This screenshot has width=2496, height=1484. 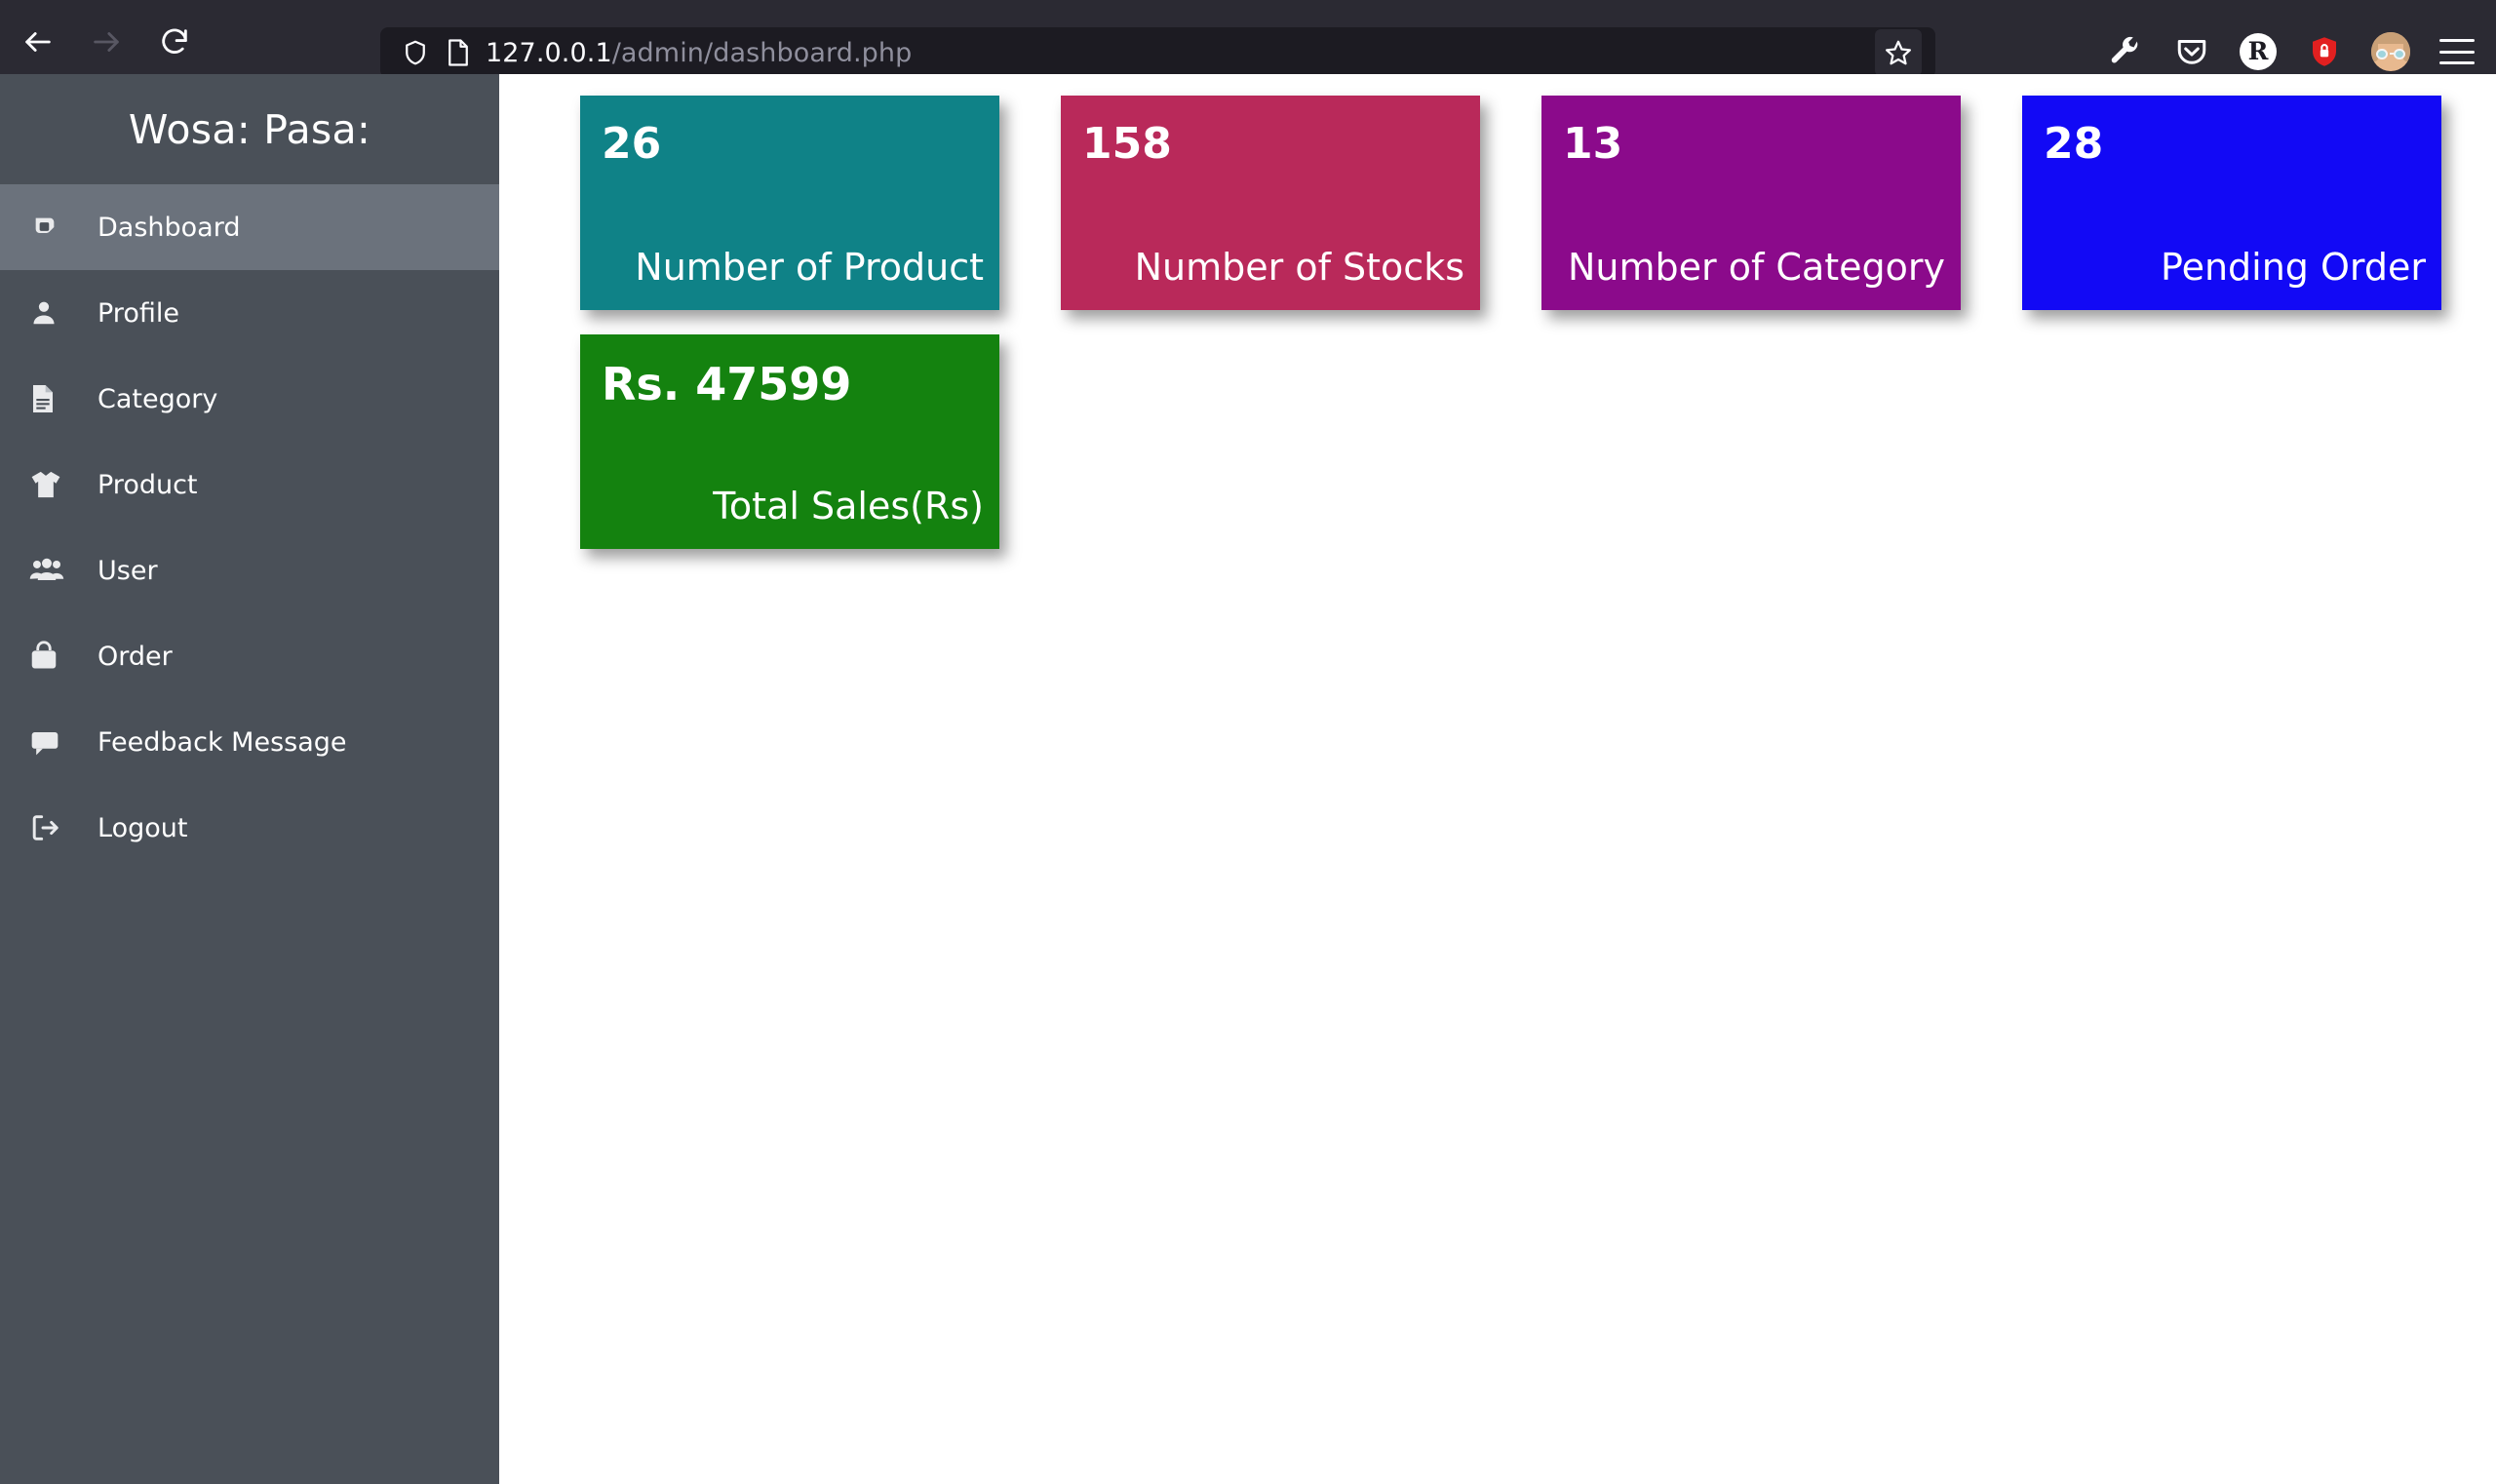 I want to click on avatar-glasses-left, so click(x=2382, y=54).